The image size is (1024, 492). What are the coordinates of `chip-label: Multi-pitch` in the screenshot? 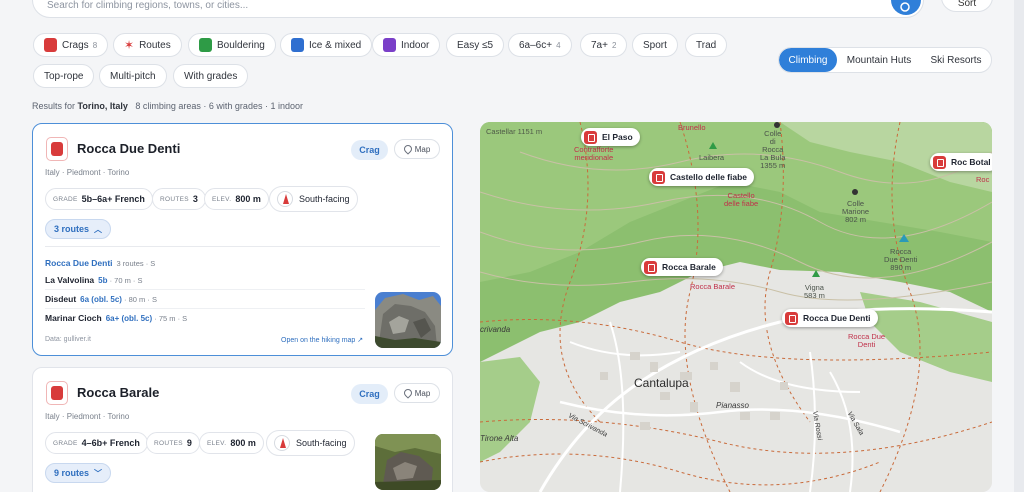 It's located at (133, 76).